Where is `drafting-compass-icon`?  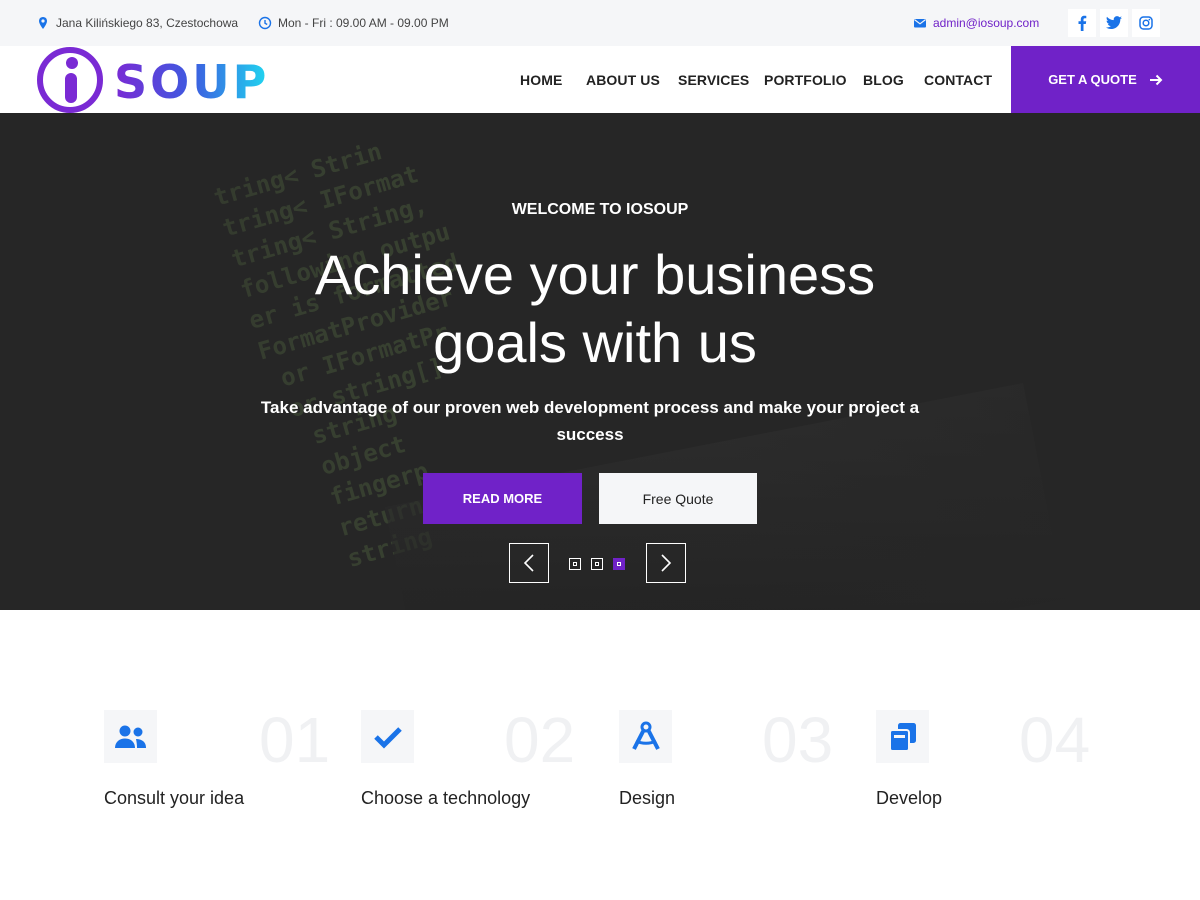 drafting-compass-icon is located at coordinates (645, 735).